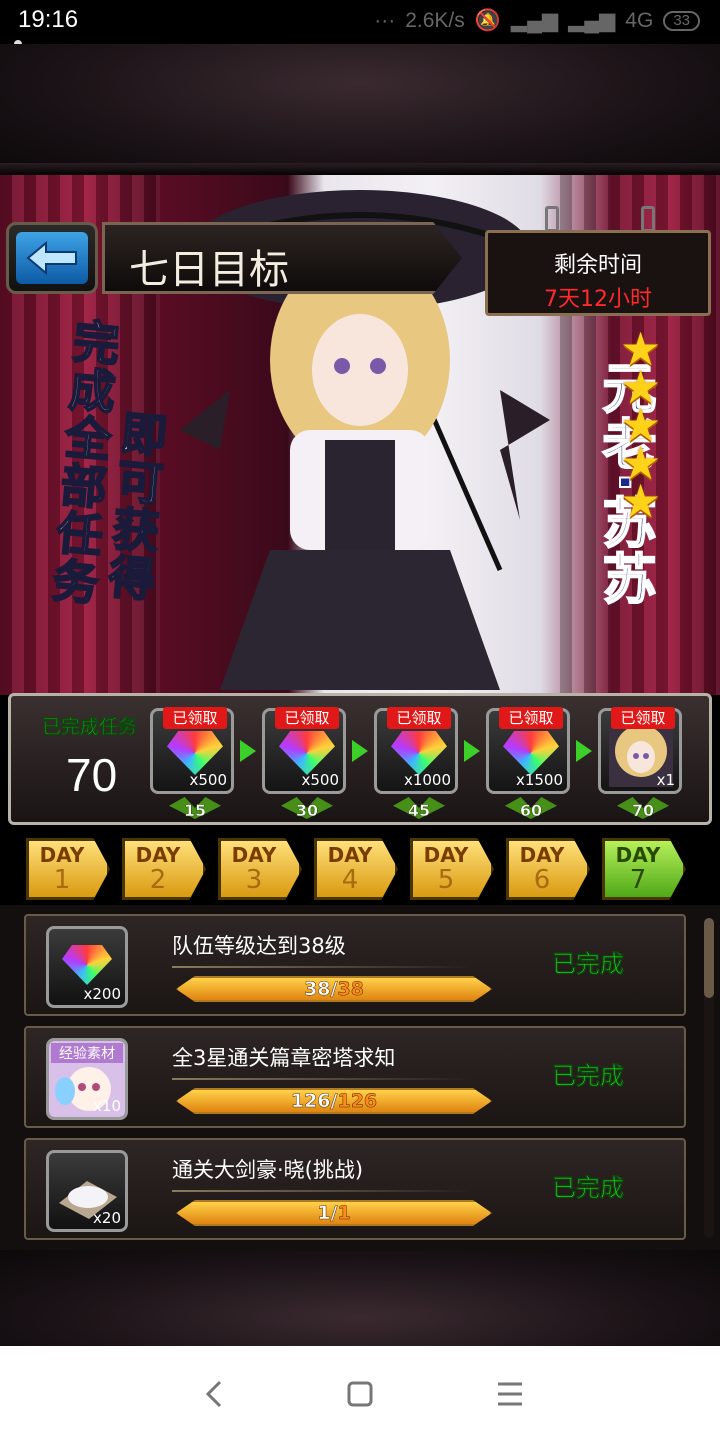  What do you see at coordinates (102, 994) in the screenshot?
I see `reward-quantity: x200` at bounding box center [102, 994].